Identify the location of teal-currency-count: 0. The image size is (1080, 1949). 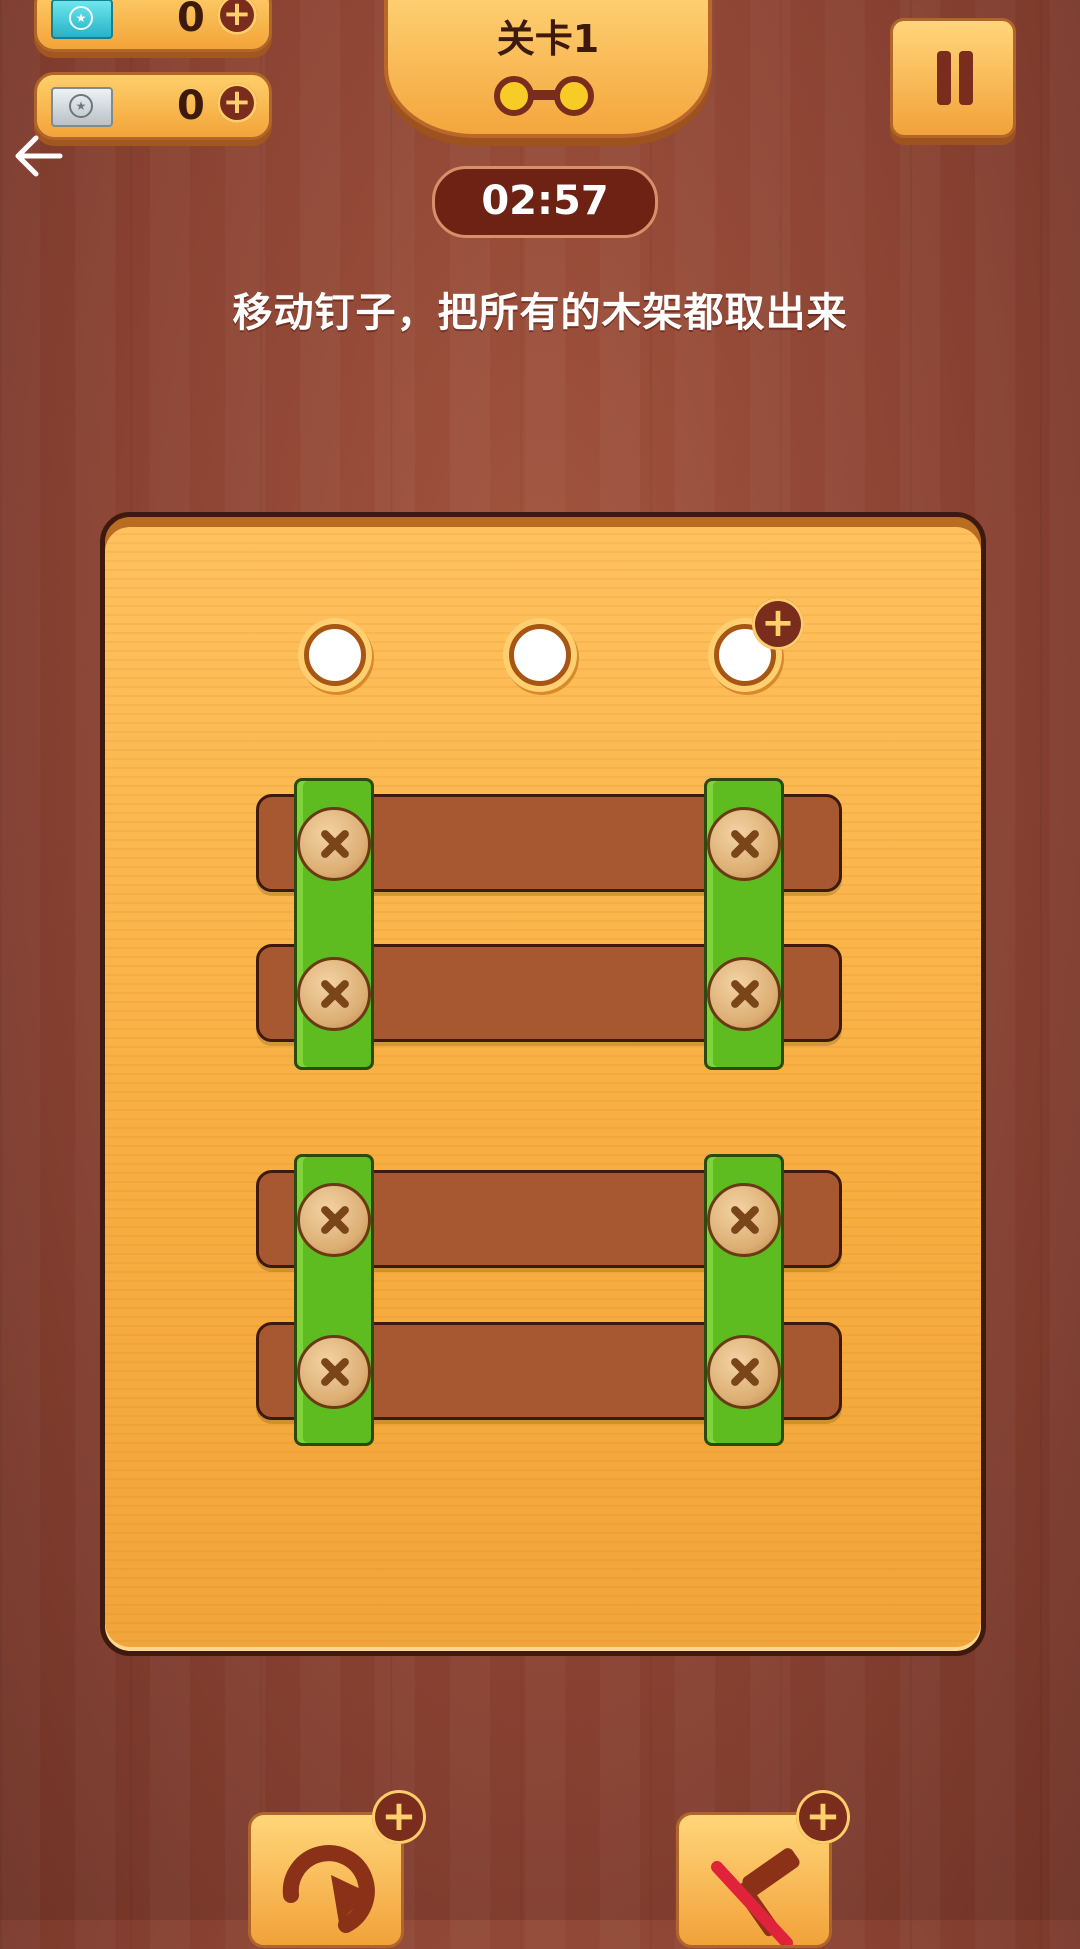
(191, 20).